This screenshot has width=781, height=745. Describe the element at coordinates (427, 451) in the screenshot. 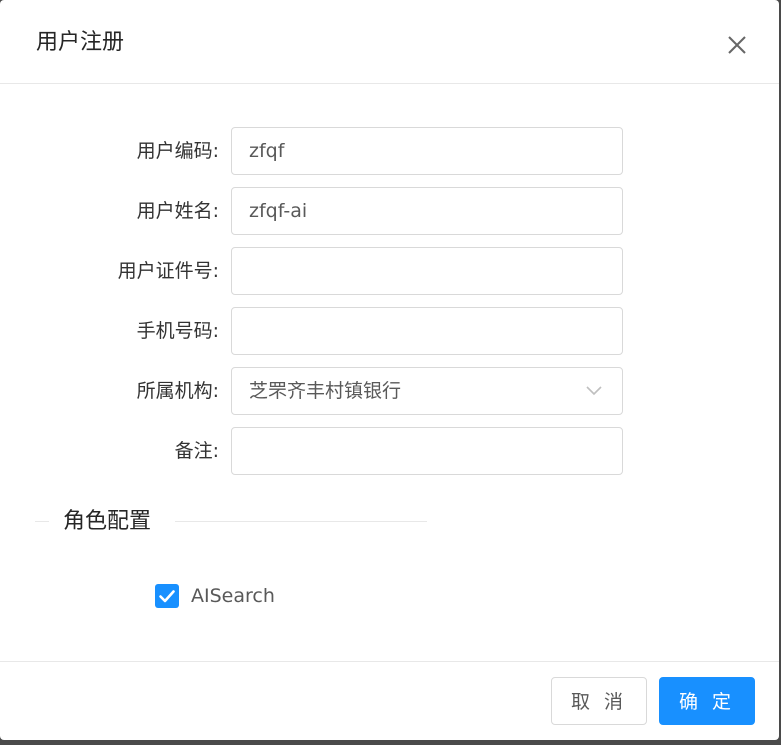

I see `remark-input` at that location.